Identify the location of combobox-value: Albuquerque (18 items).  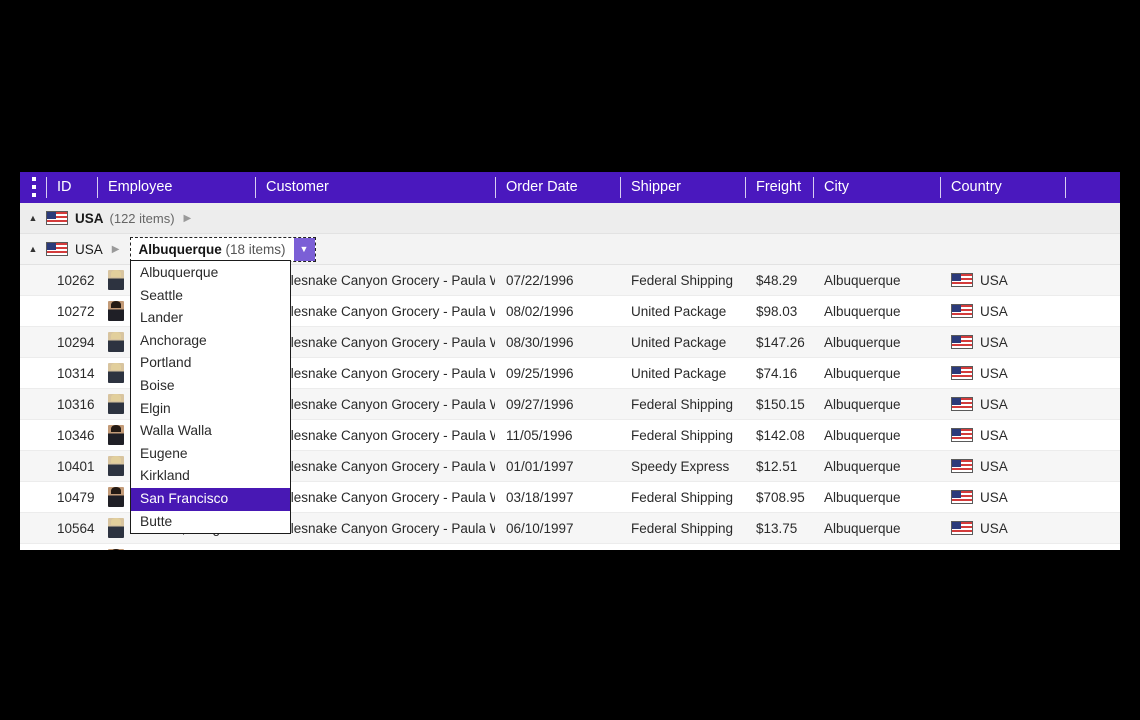
(212, 249).